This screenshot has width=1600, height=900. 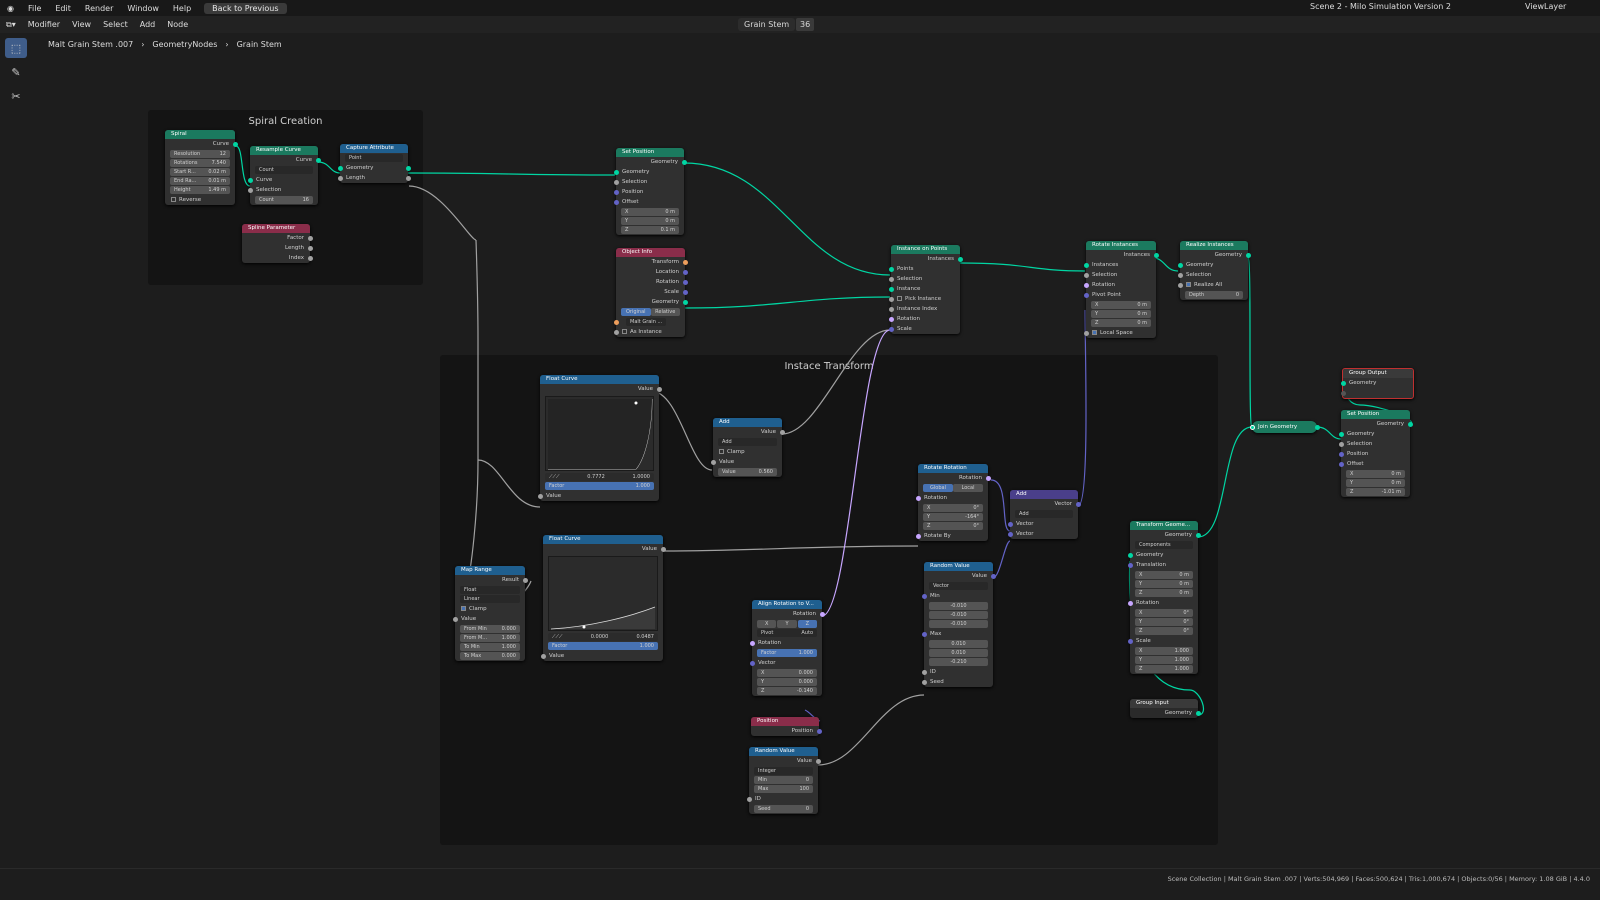 I want to click on field-end-radius: End Ra... 0.01 m, so click(x=200, y=181).